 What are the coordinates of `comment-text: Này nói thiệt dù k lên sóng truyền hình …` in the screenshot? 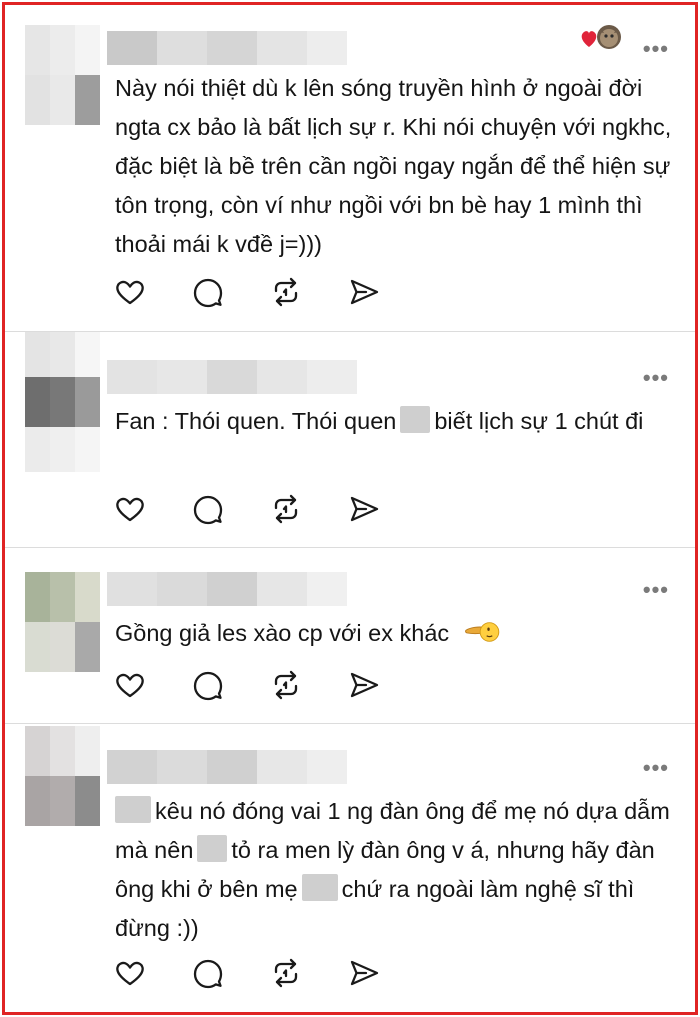 It's located at (393, 166).